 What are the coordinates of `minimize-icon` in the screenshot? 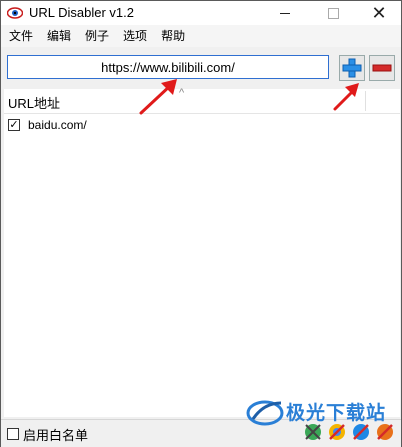 It's located at (285, 13).